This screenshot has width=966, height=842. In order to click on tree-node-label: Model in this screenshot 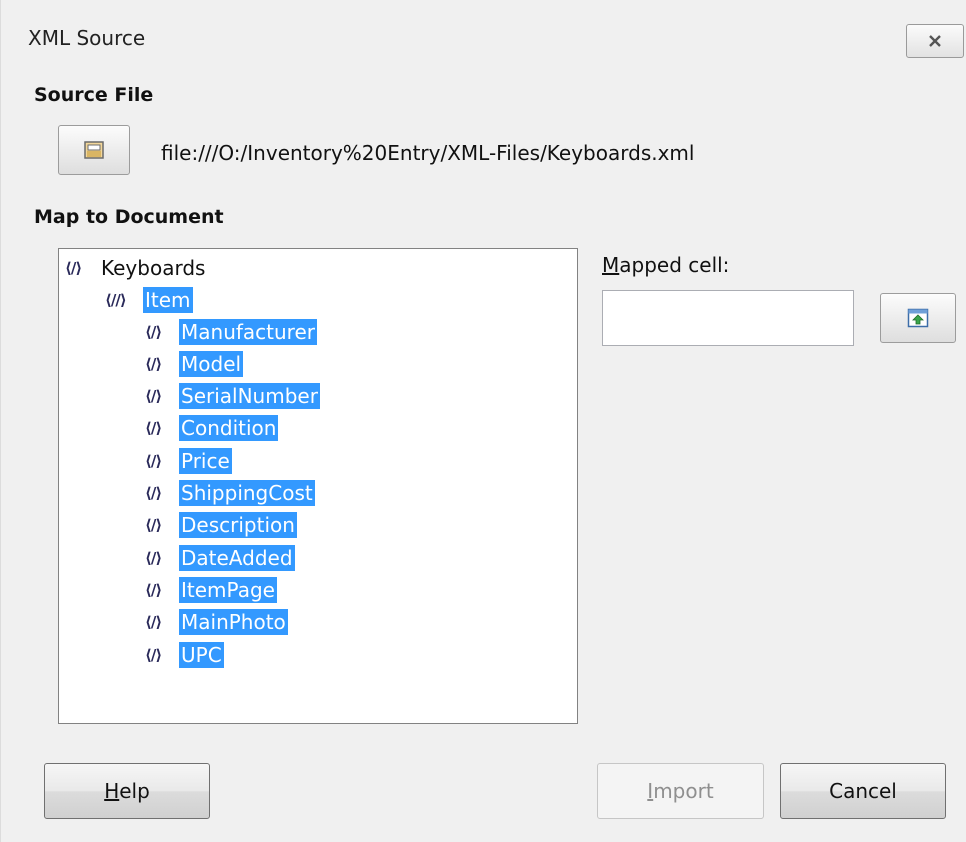, I will do `click(211, 363)`.